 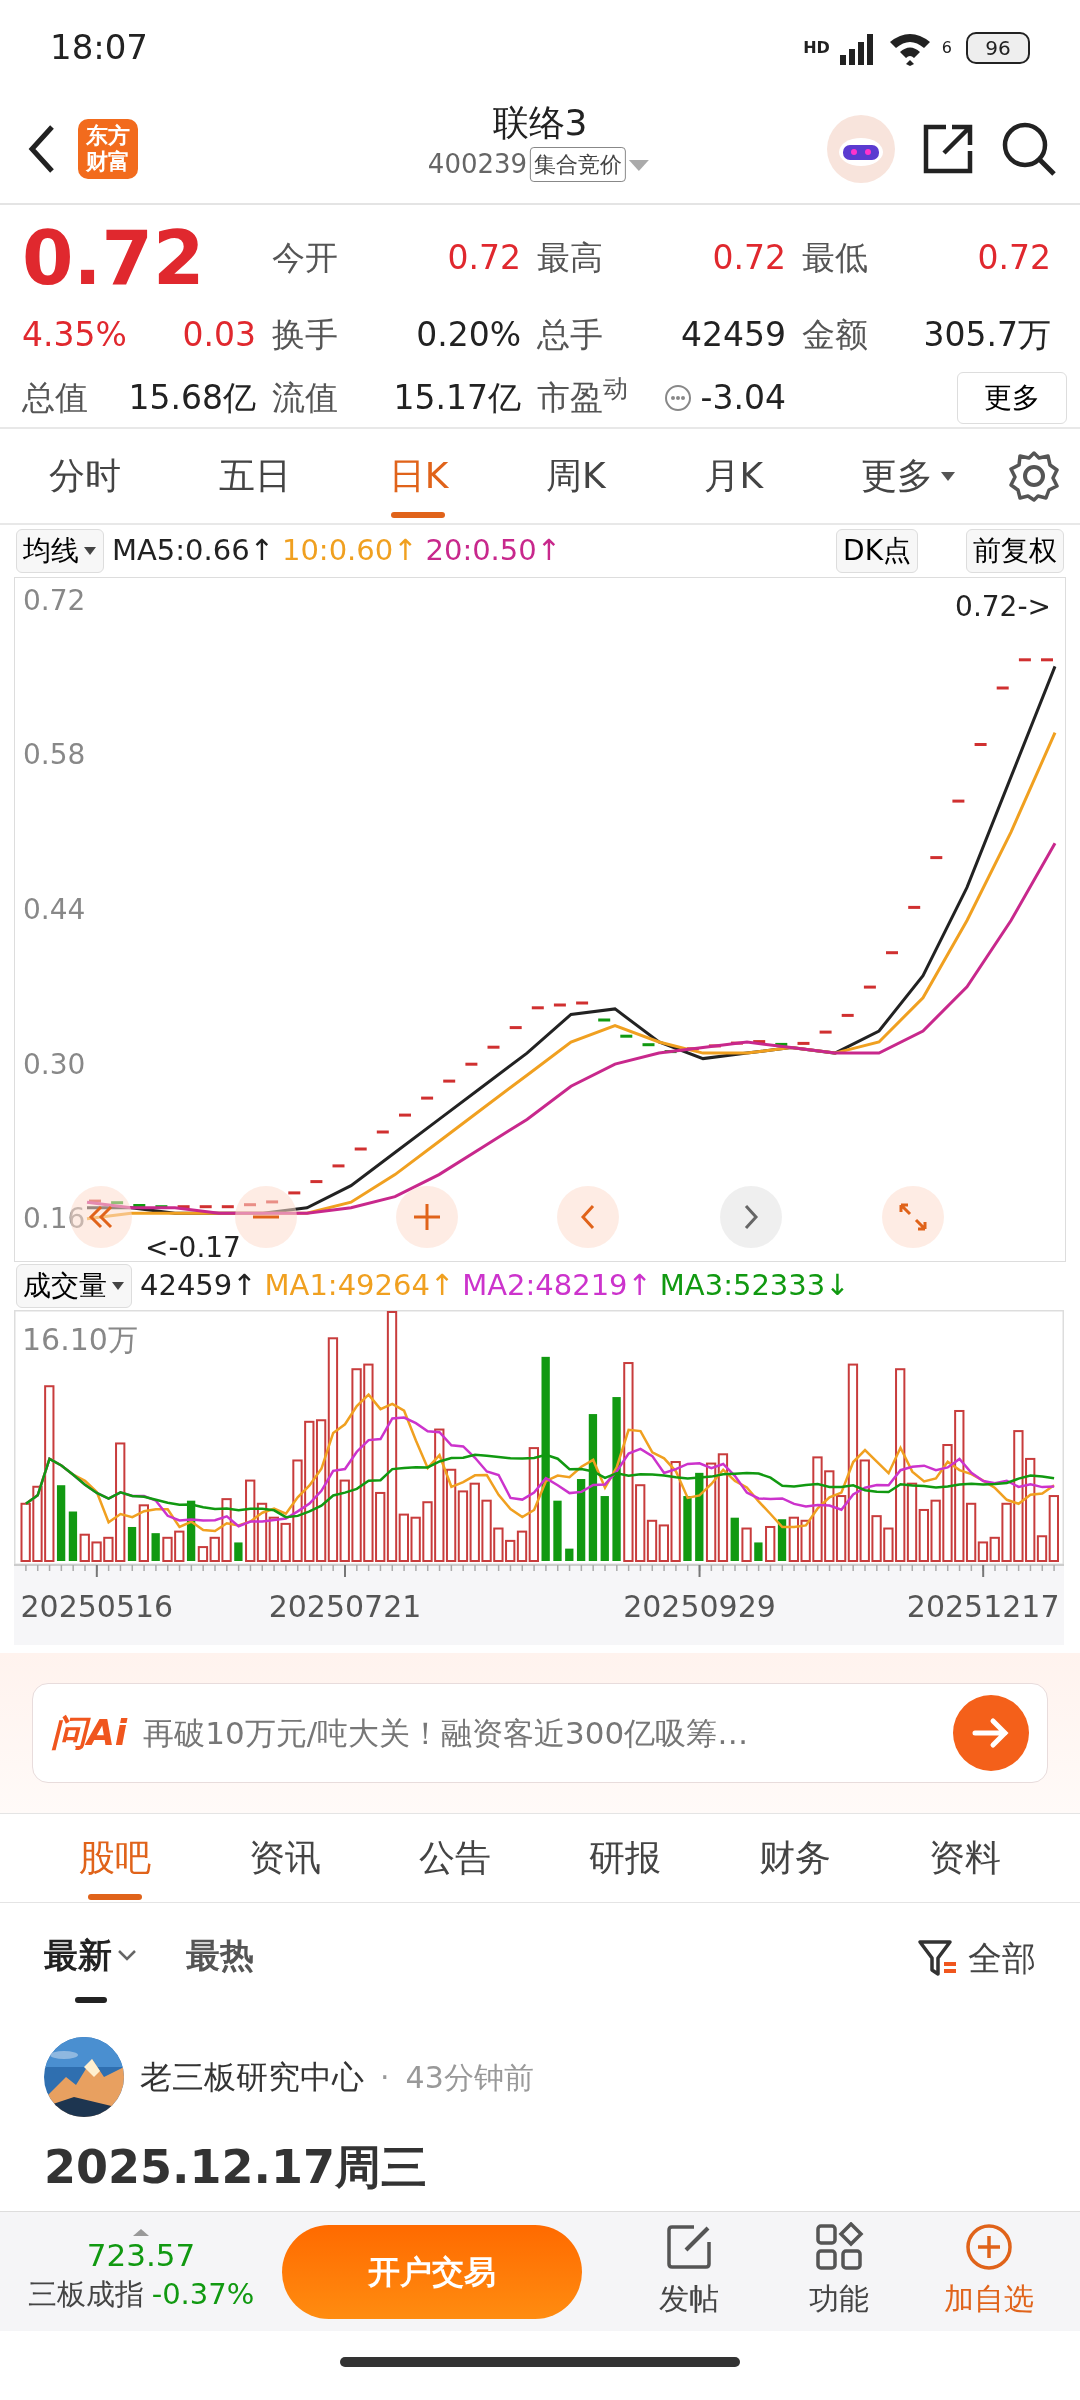 What do you see at coordinates (305, 258) in the screenshot?
I see `stat-label: 今开` at bounding box center [305, 258].